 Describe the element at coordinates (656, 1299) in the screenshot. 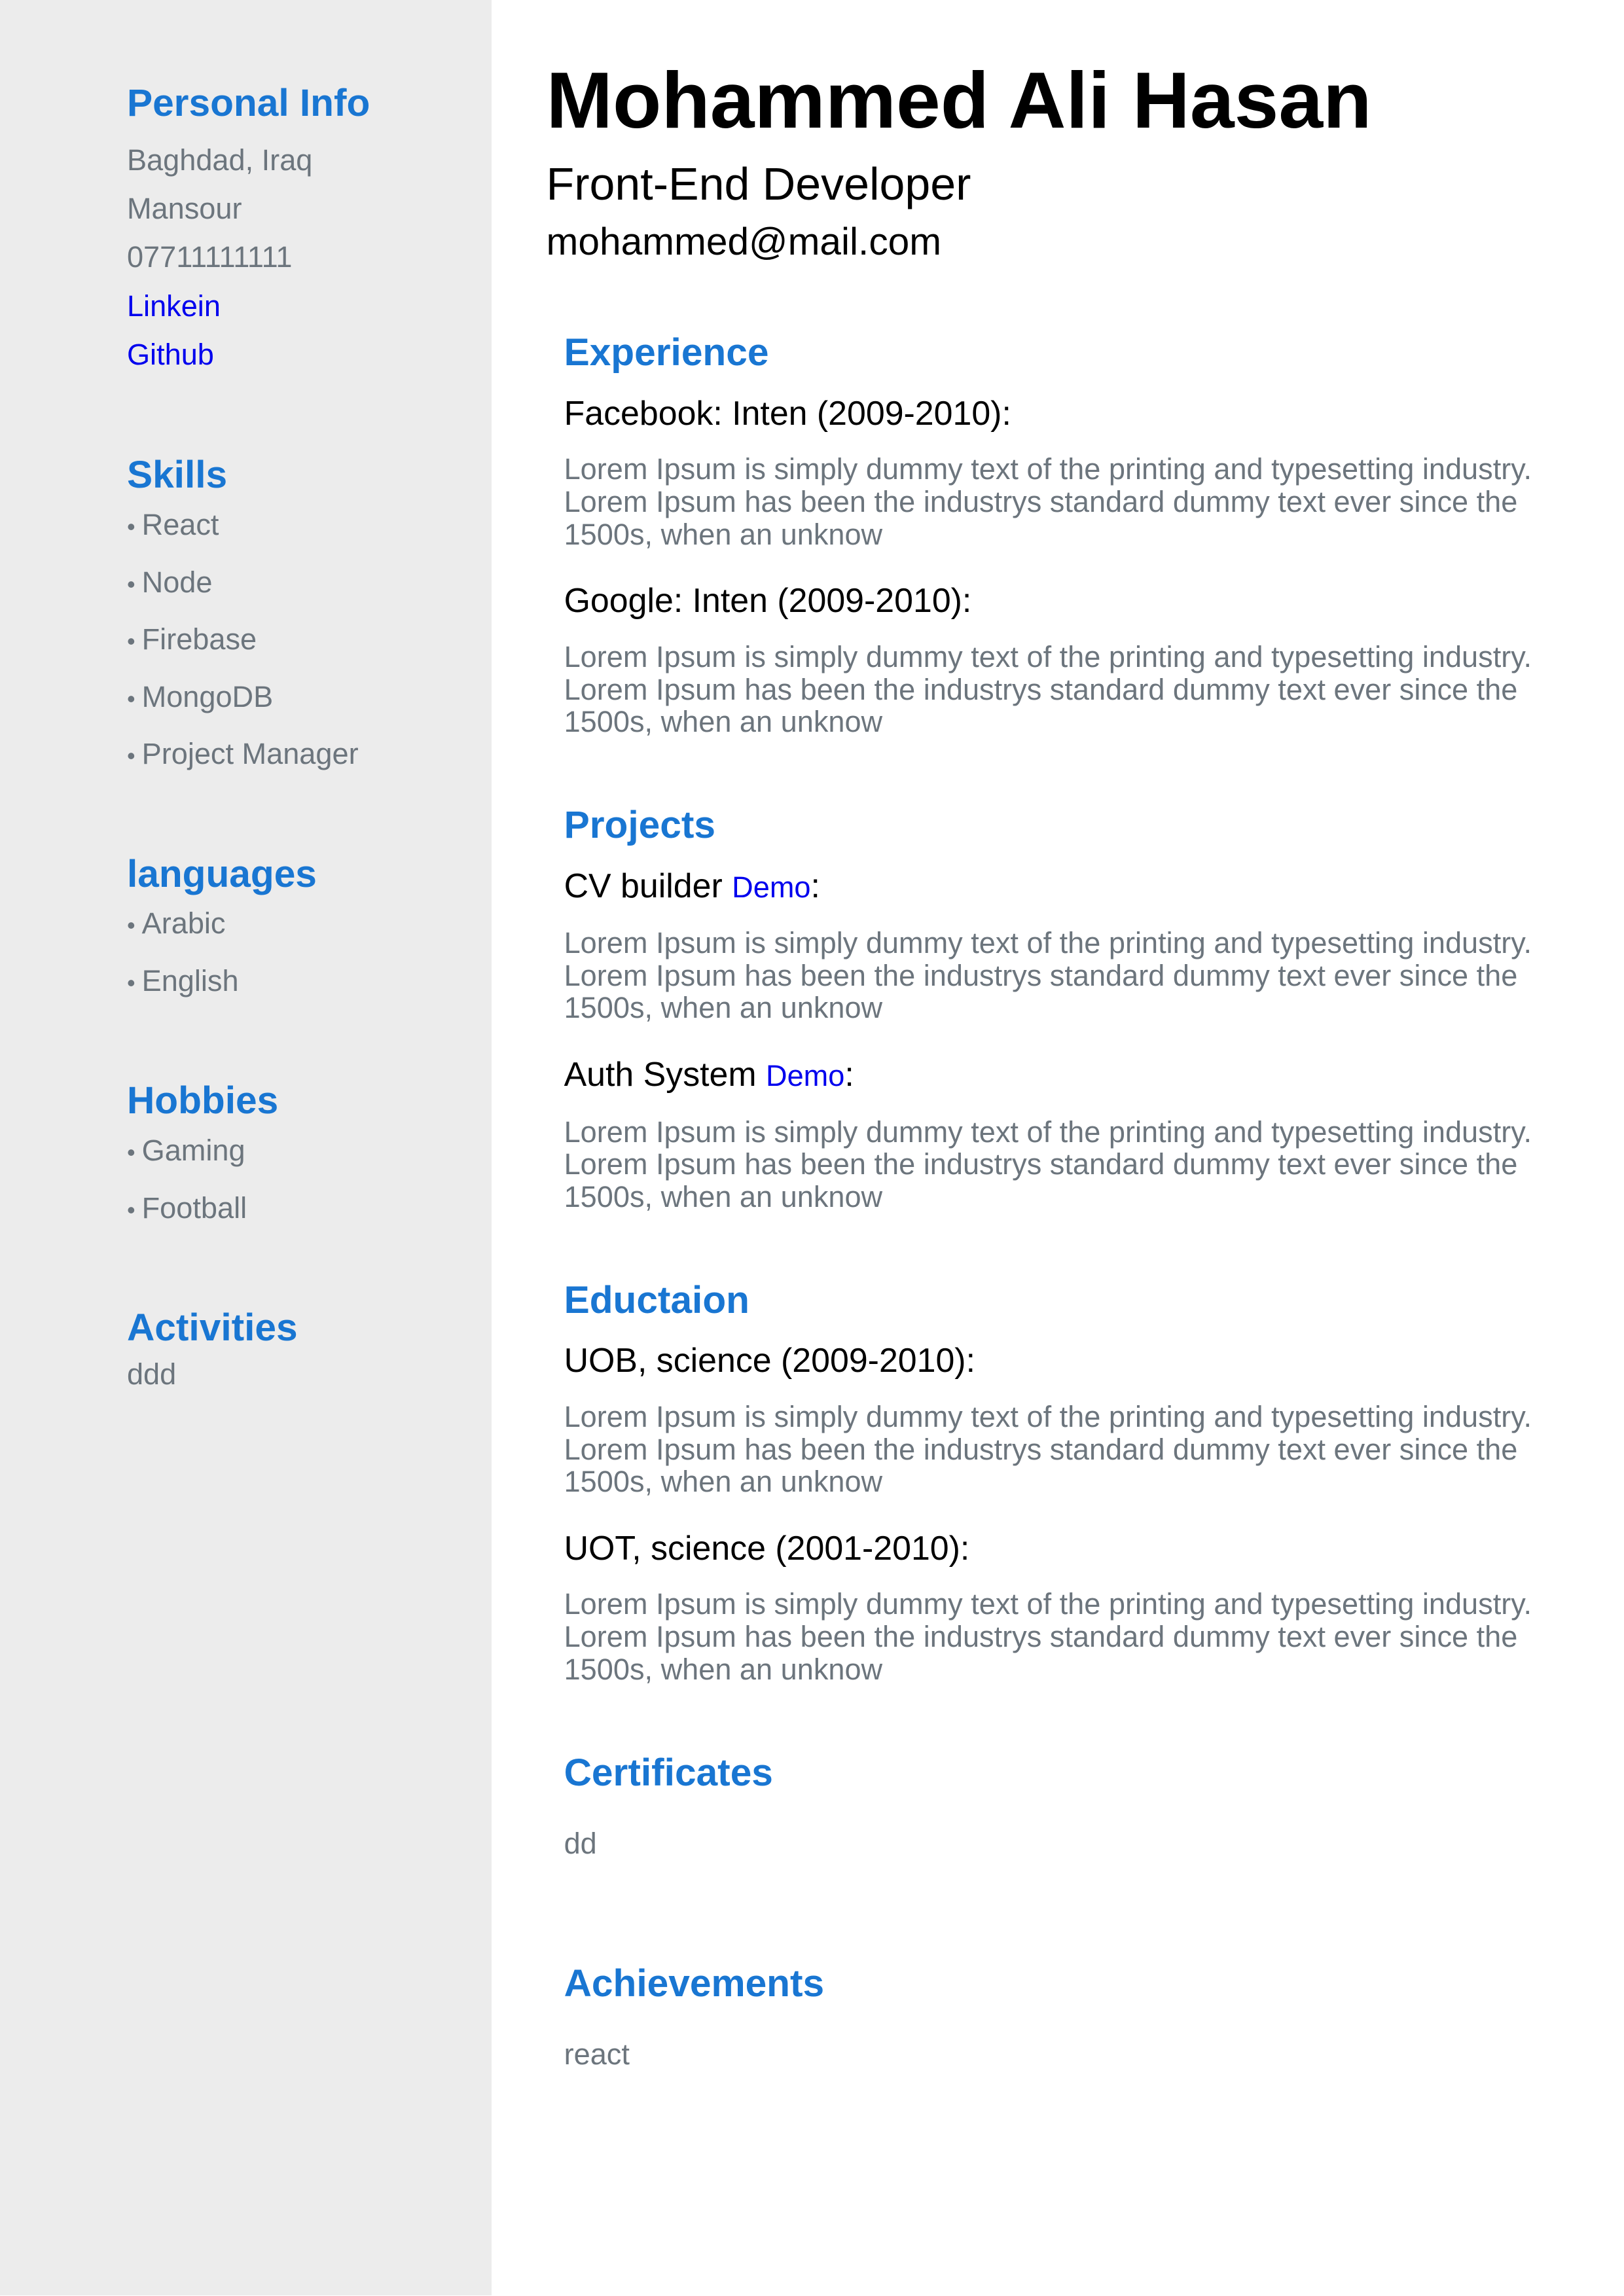

I see `education-heading: Eductaion` at that location.